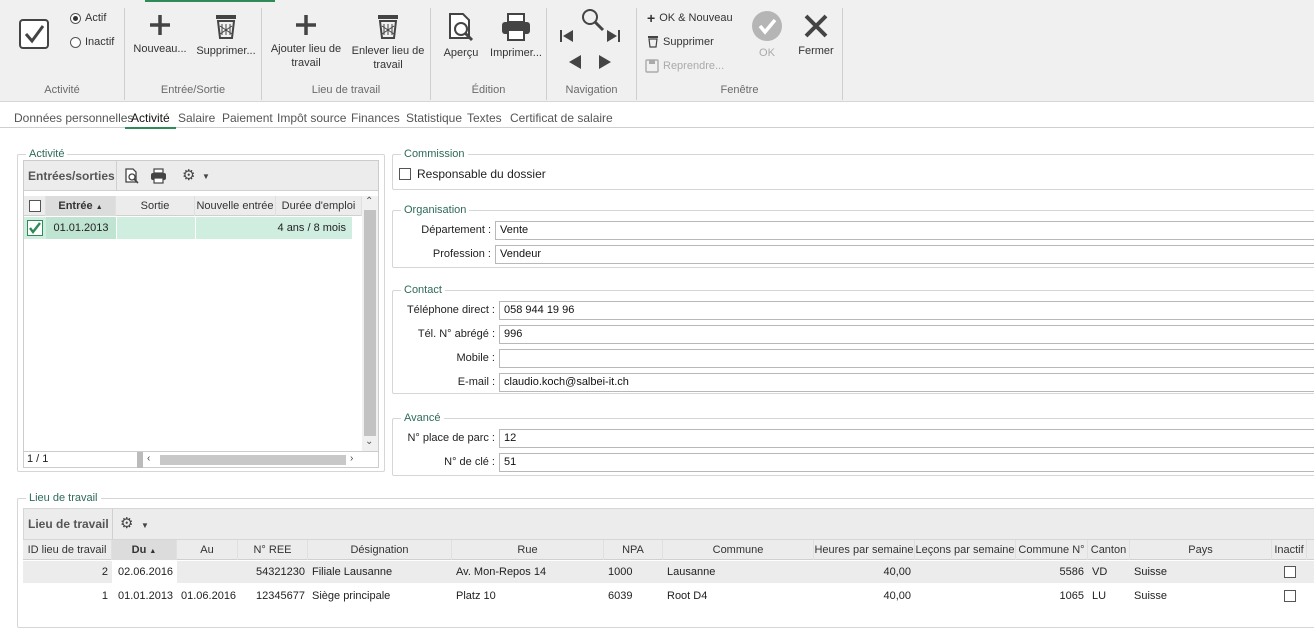  What do you see at coordinates (67, 550) in the screenshot?
I see `col-id-lieu: ID lieu de travail` at bounding box center [67, 550].